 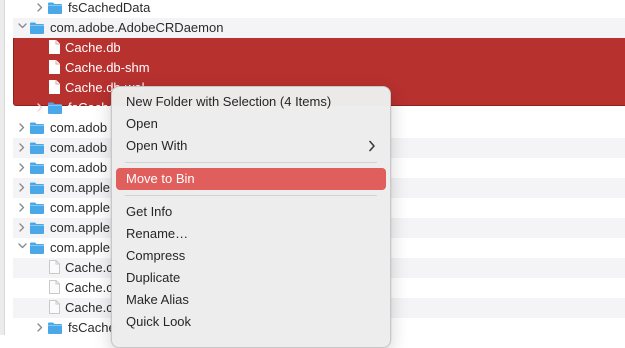 I want to click on folder-row: com.adobe.AdobeCRDaemon, so click(x=319, y=28).